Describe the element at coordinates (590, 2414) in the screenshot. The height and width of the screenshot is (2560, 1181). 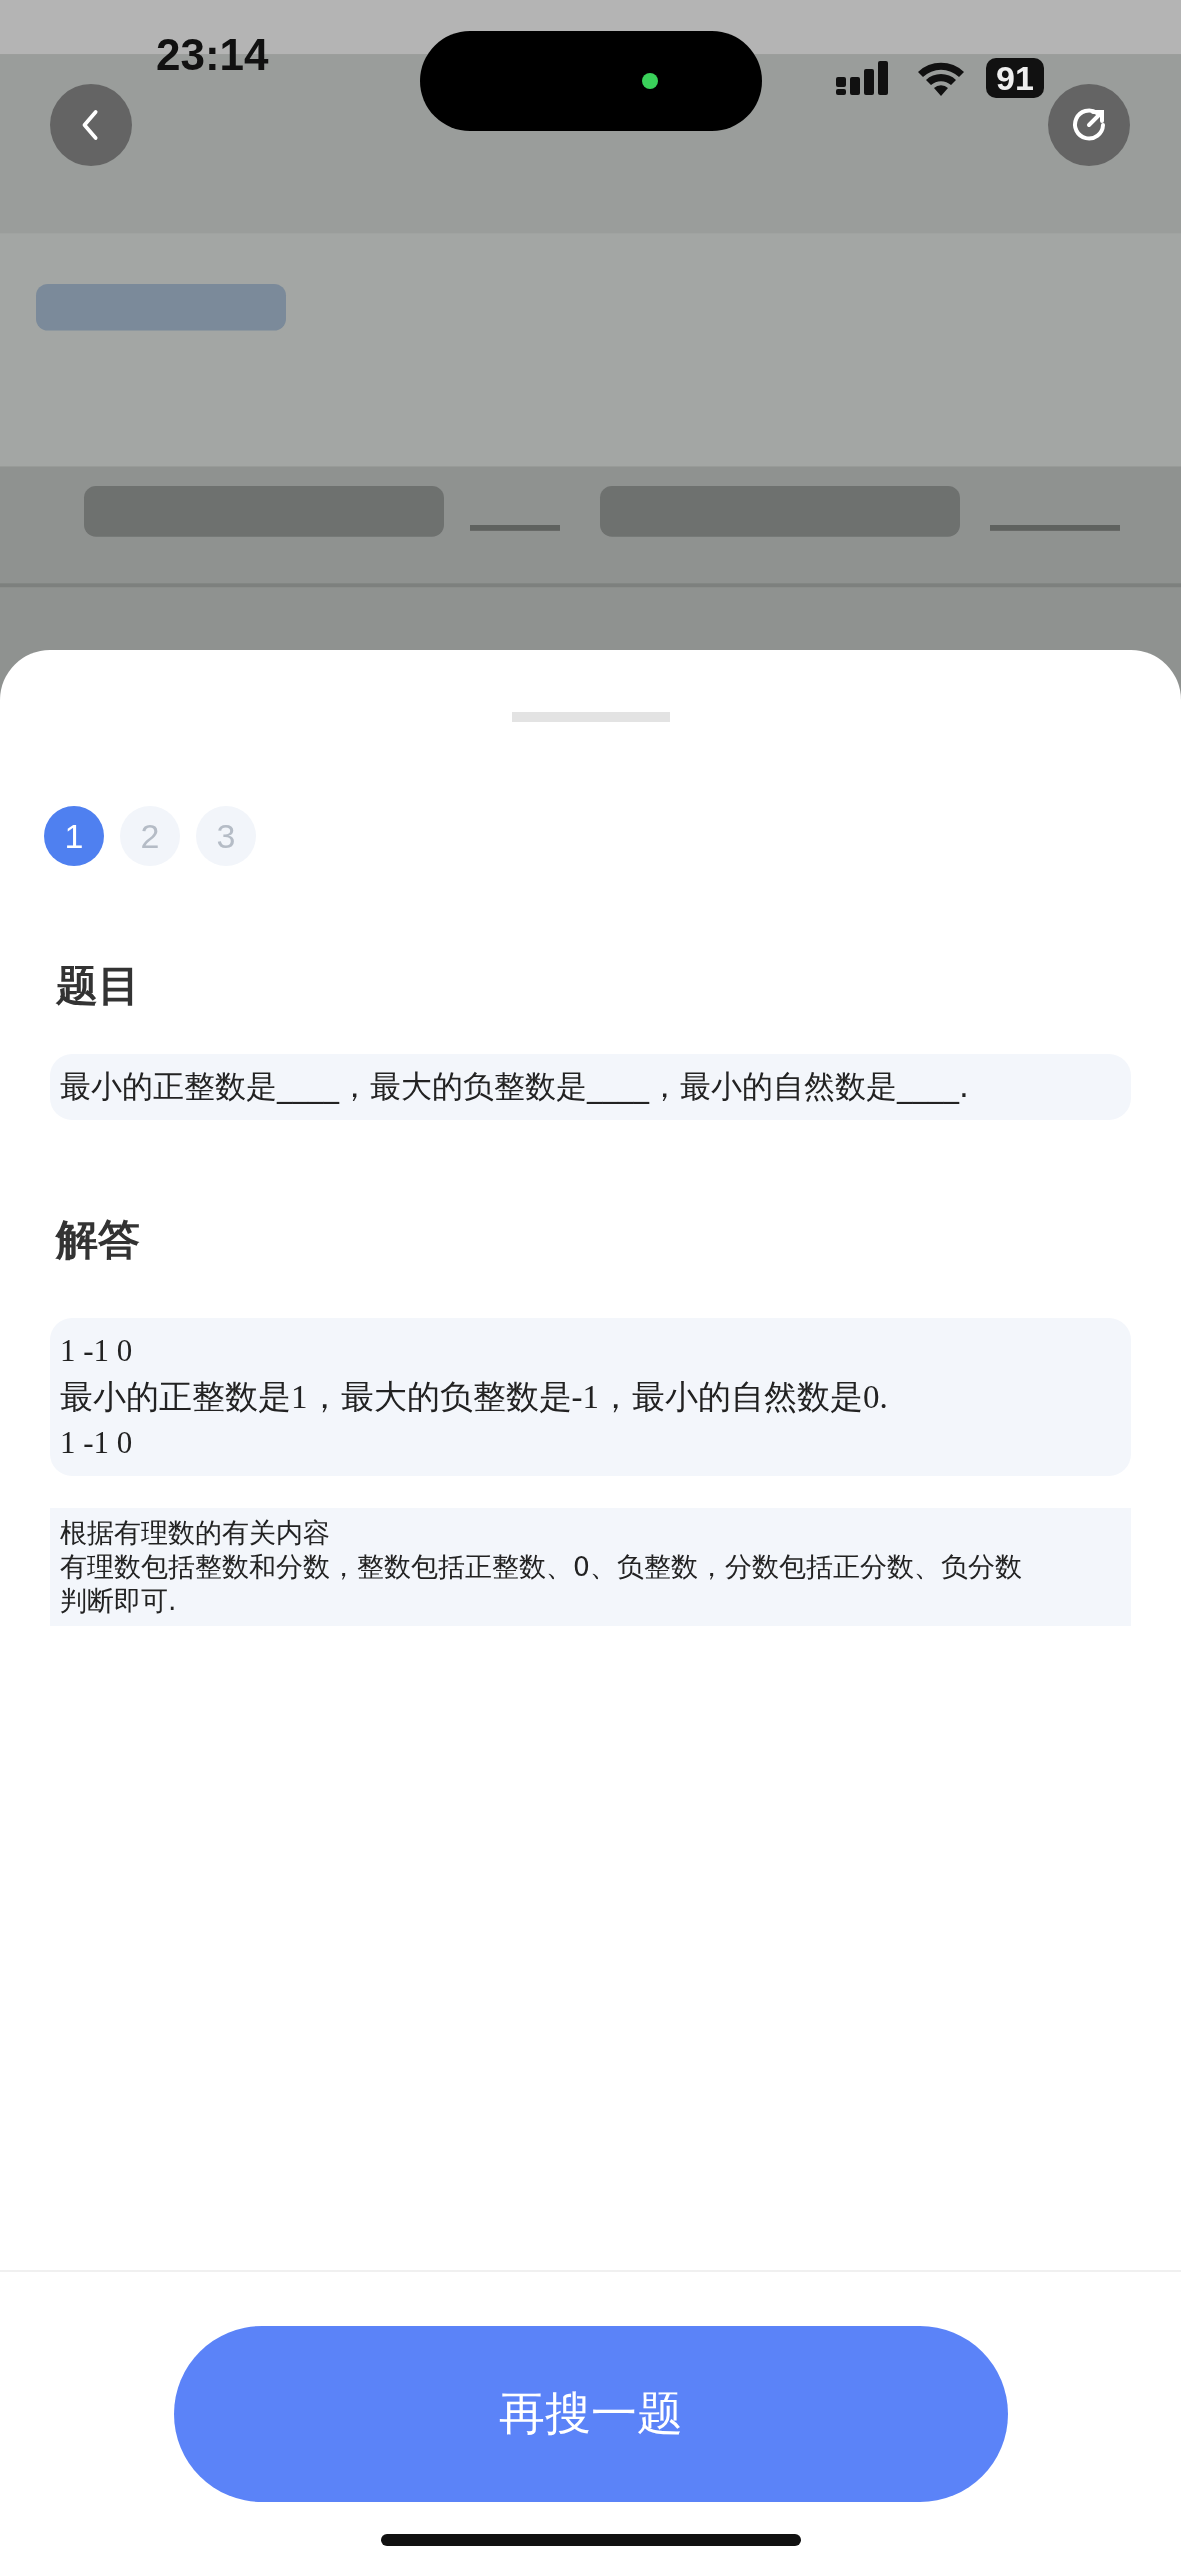
I see `search-again-button: 再搜一题` at that location.